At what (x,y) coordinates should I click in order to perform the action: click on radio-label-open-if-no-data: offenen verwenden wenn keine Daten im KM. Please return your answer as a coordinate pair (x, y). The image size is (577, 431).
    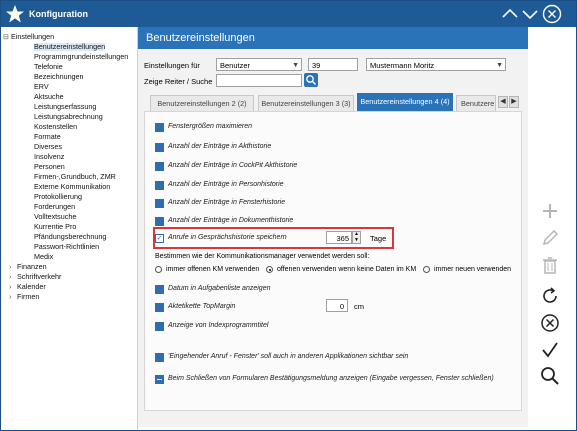
    Looking at the image, I should click on (347, 269).